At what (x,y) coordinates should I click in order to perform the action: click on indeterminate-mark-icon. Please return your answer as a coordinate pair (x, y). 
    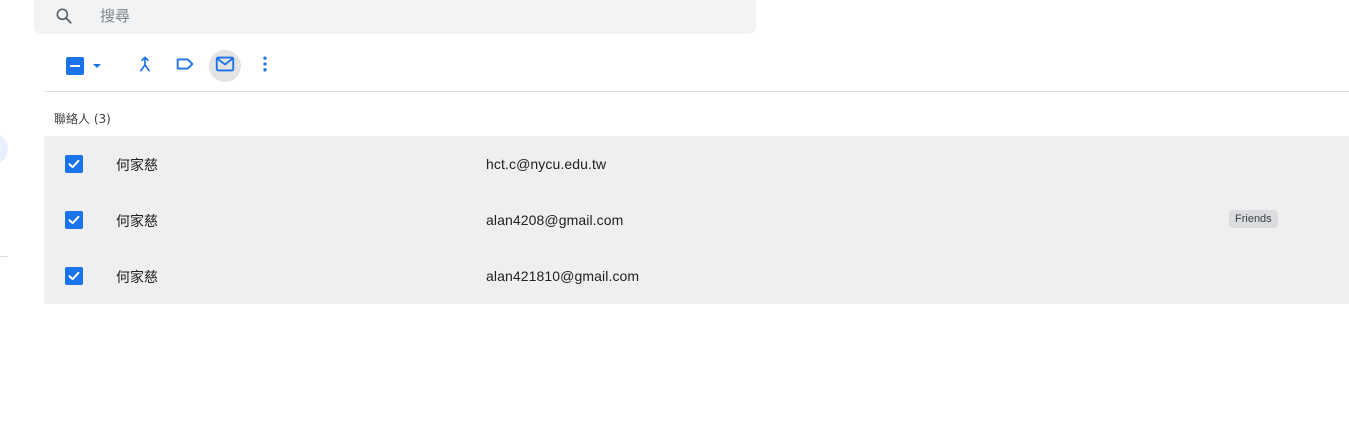
    Looking at the image, I should click on (75, 66).